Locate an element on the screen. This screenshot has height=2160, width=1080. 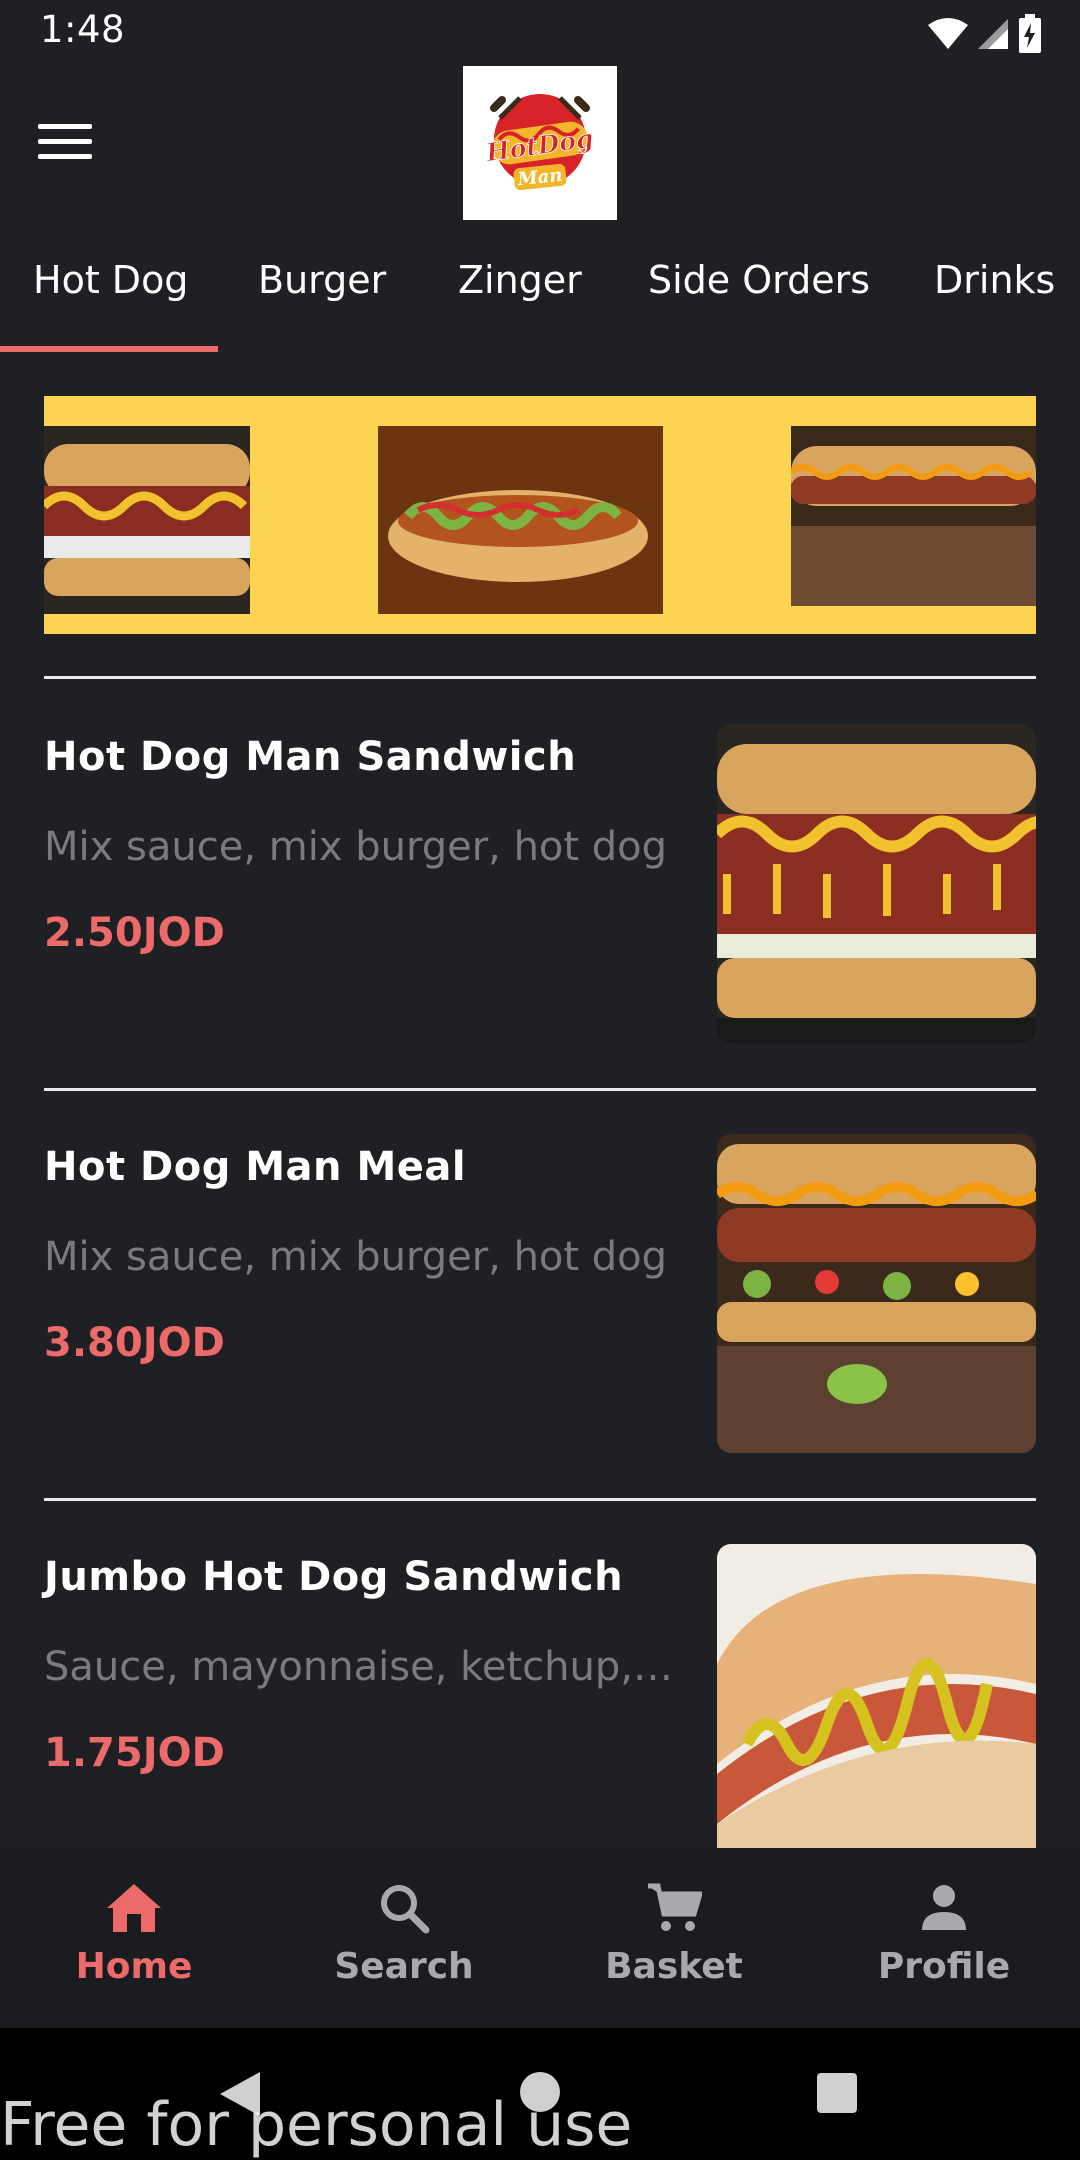
promo-banner is located at coordinates (540, 515).